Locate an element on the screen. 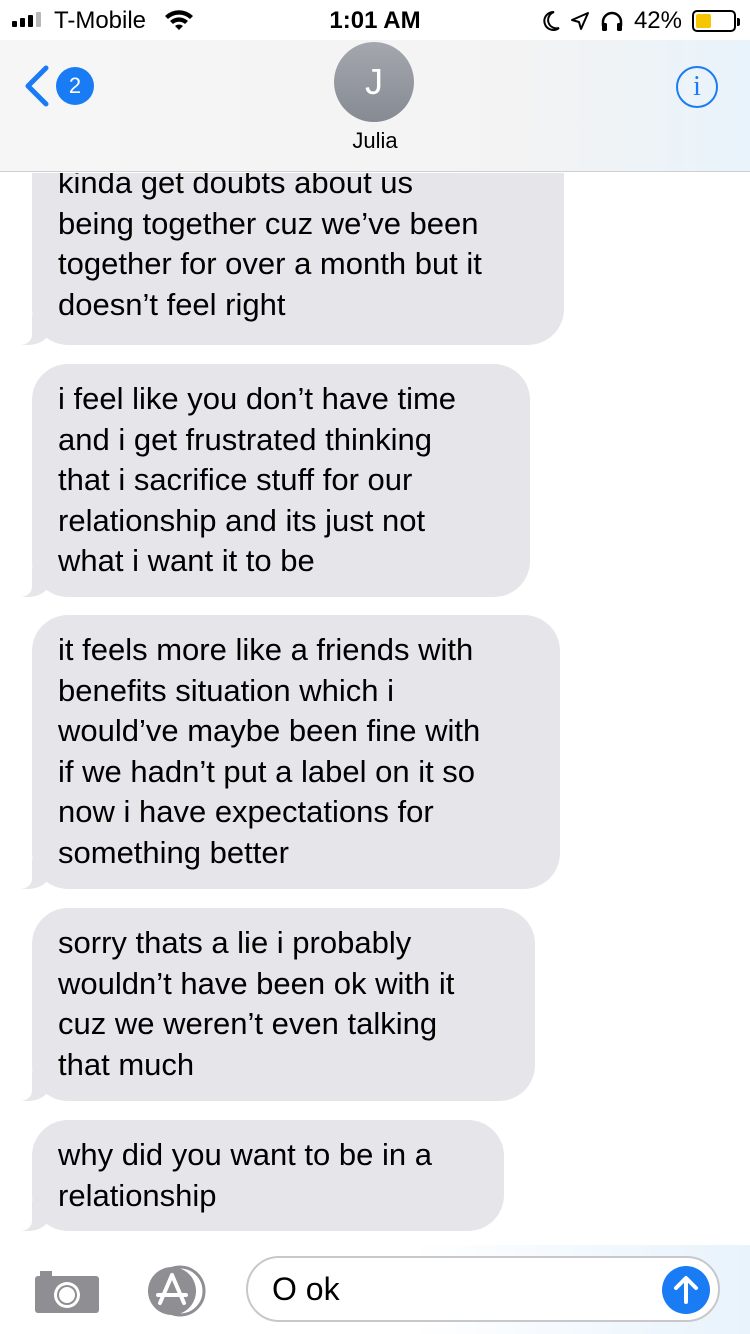  info-button: i is located at coordinates (697, 87).